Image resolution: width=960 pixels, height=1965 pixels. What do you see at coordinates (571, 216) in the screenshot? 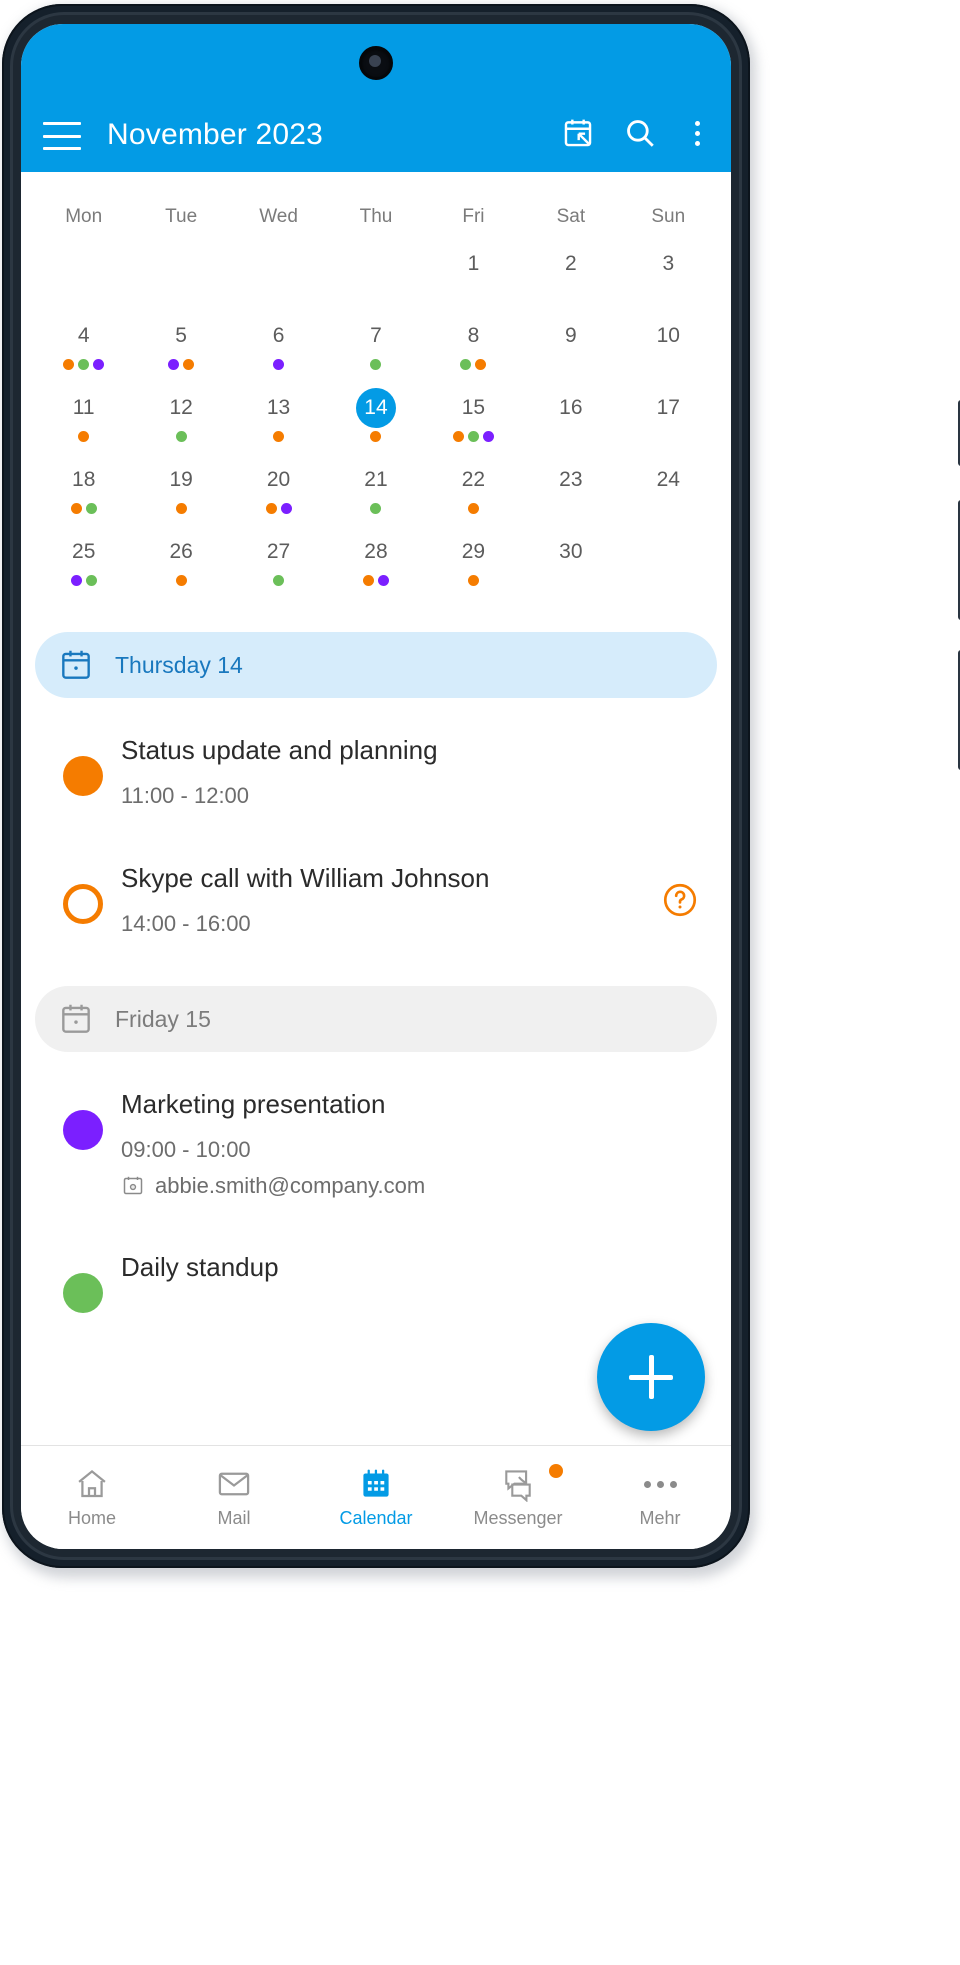
I see `weekday-label: Sat` at bounding box center [571, 216].